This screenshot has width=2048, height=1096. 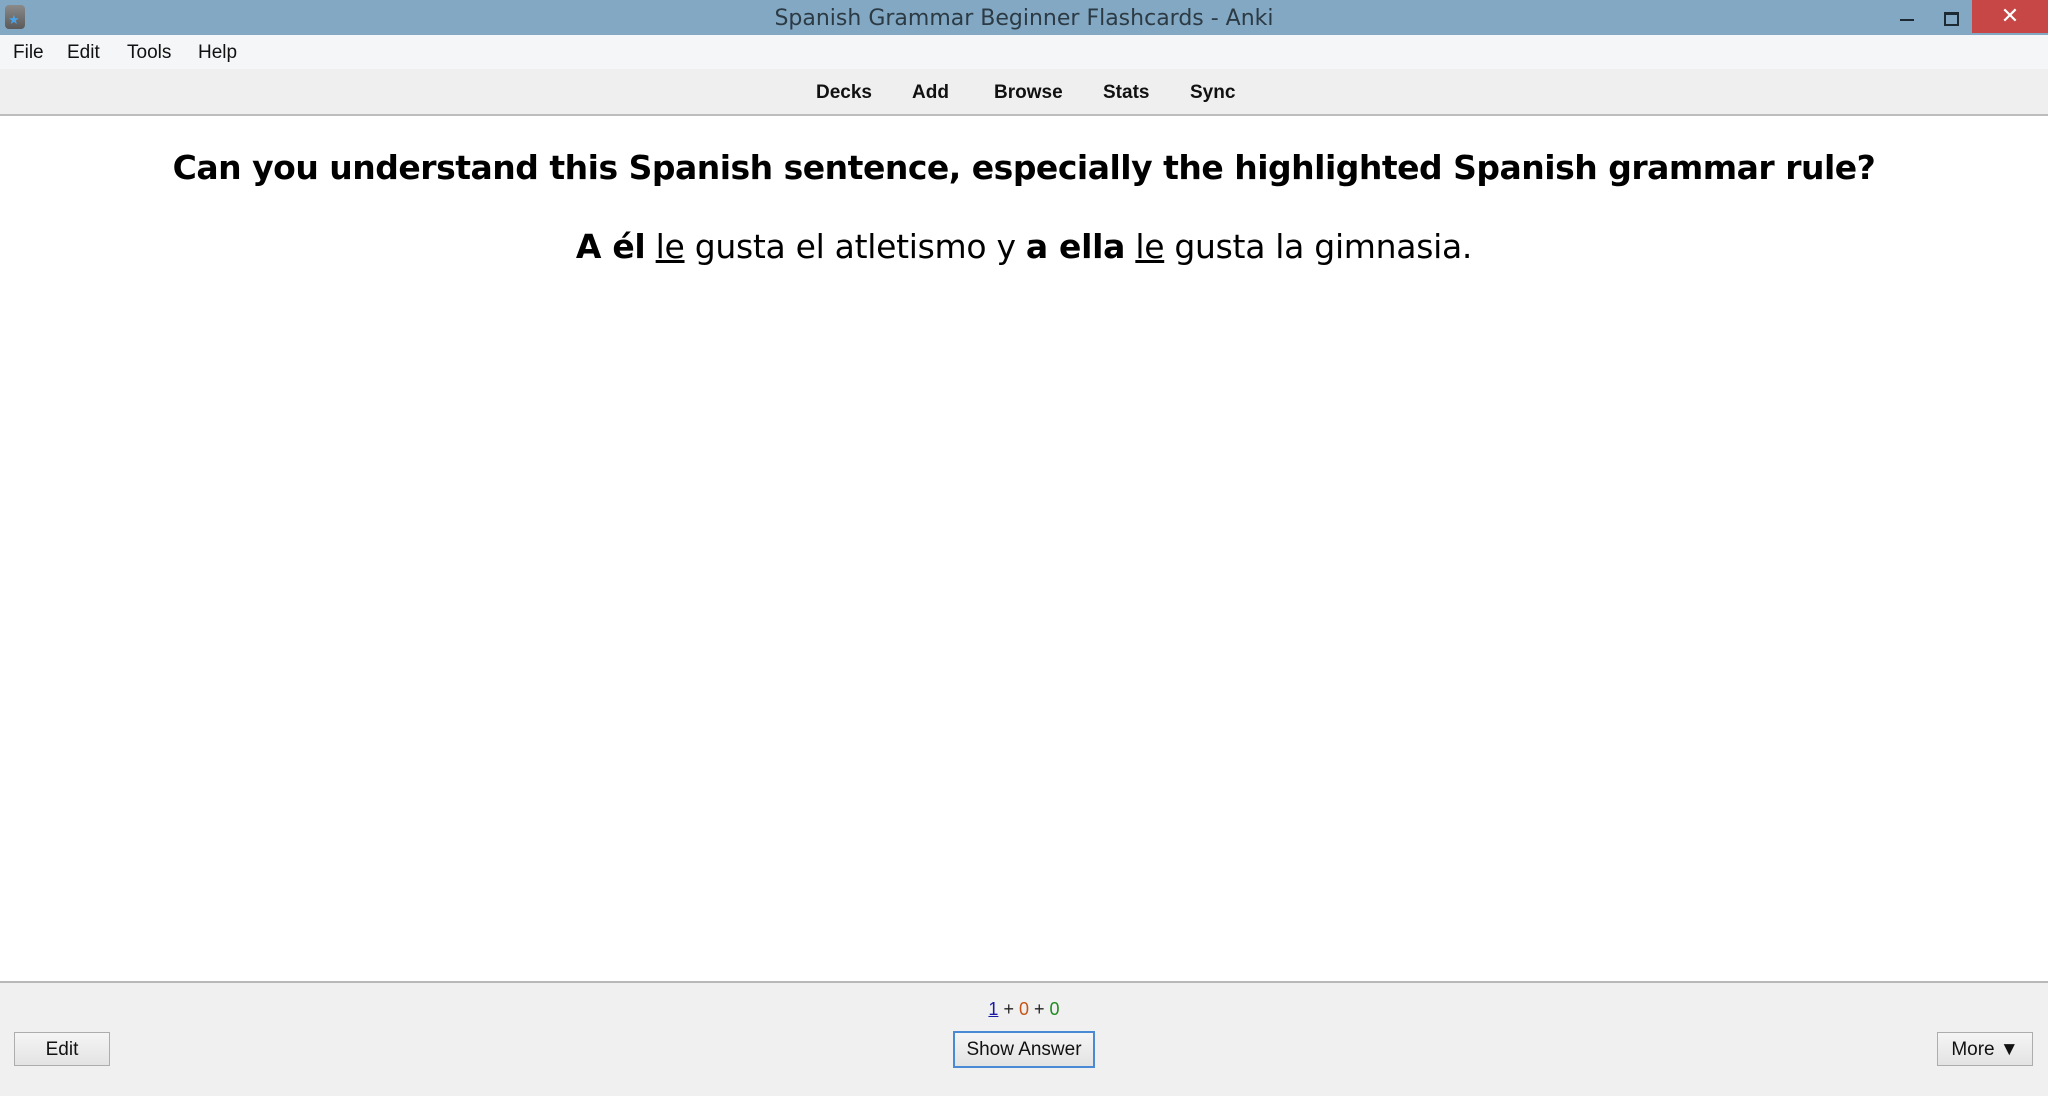 What do you see at coordinates (1024, 52) in the screenshot?
I see `menu-bar: File Edit Tools Help` at bounding box center [1024, 52].